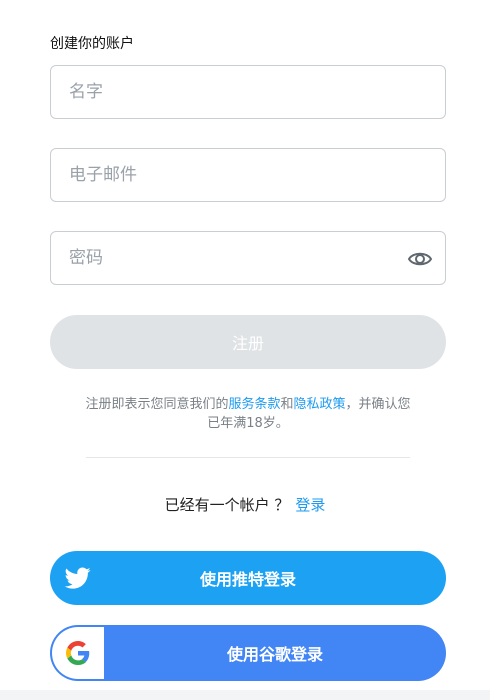 The width and height of the screenshot is (490, 700). Describe the element at coordinates (287, 404) in the screenshot. I see `terms-and: 和` at that location.